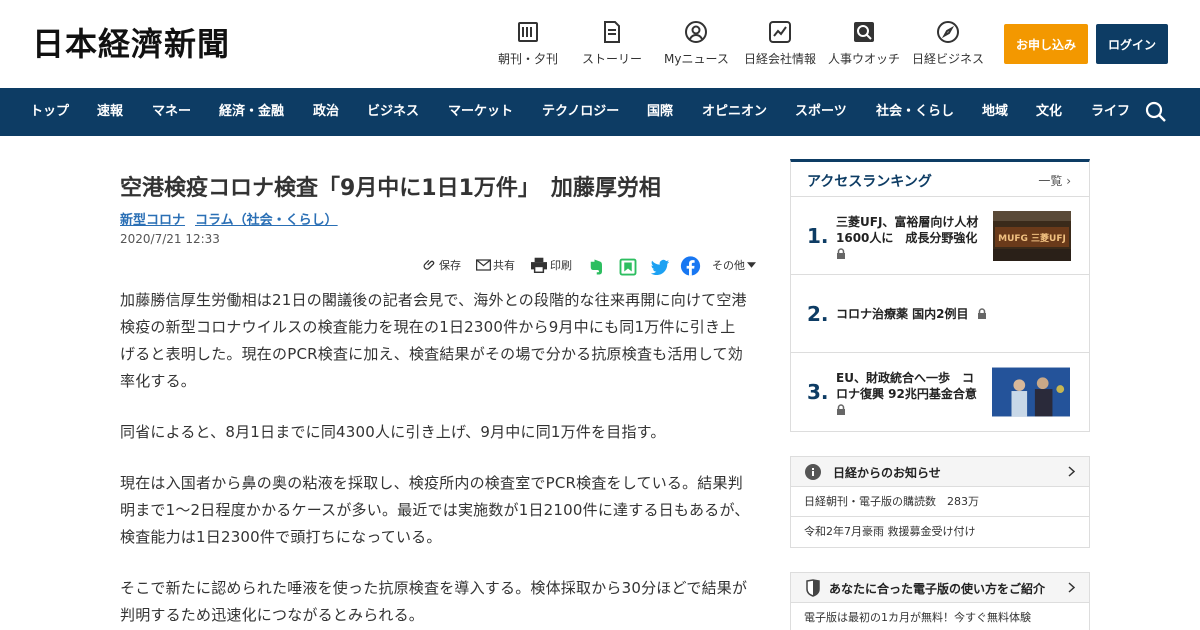 The image size is (1200, 630). I want to click on nav-item-breaking: 速報, so click(110, 112).